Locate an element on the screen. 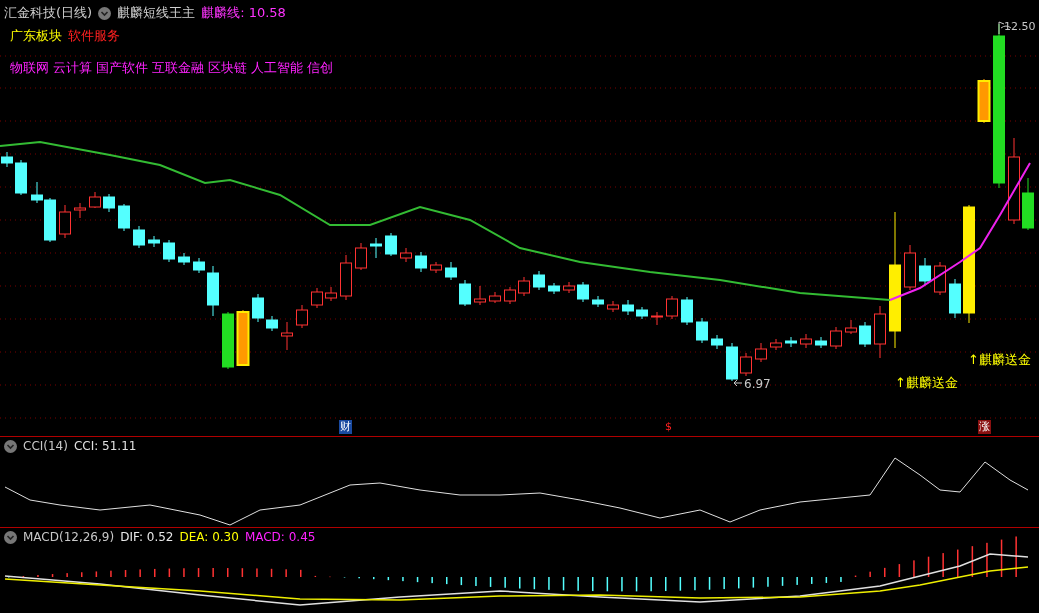 The width and height of the screenshot is (1039, 613). dea-value: DEA: 0.30 is located at coordinates (209, 537).